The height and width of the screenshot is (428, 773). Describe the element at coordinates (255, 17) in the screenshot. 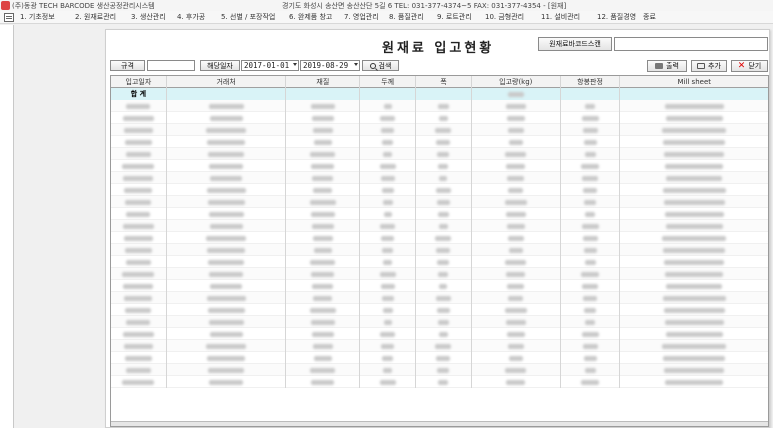

I see `menu-item-sorting-packing: 5. 선별 / 포장작업` at that location.